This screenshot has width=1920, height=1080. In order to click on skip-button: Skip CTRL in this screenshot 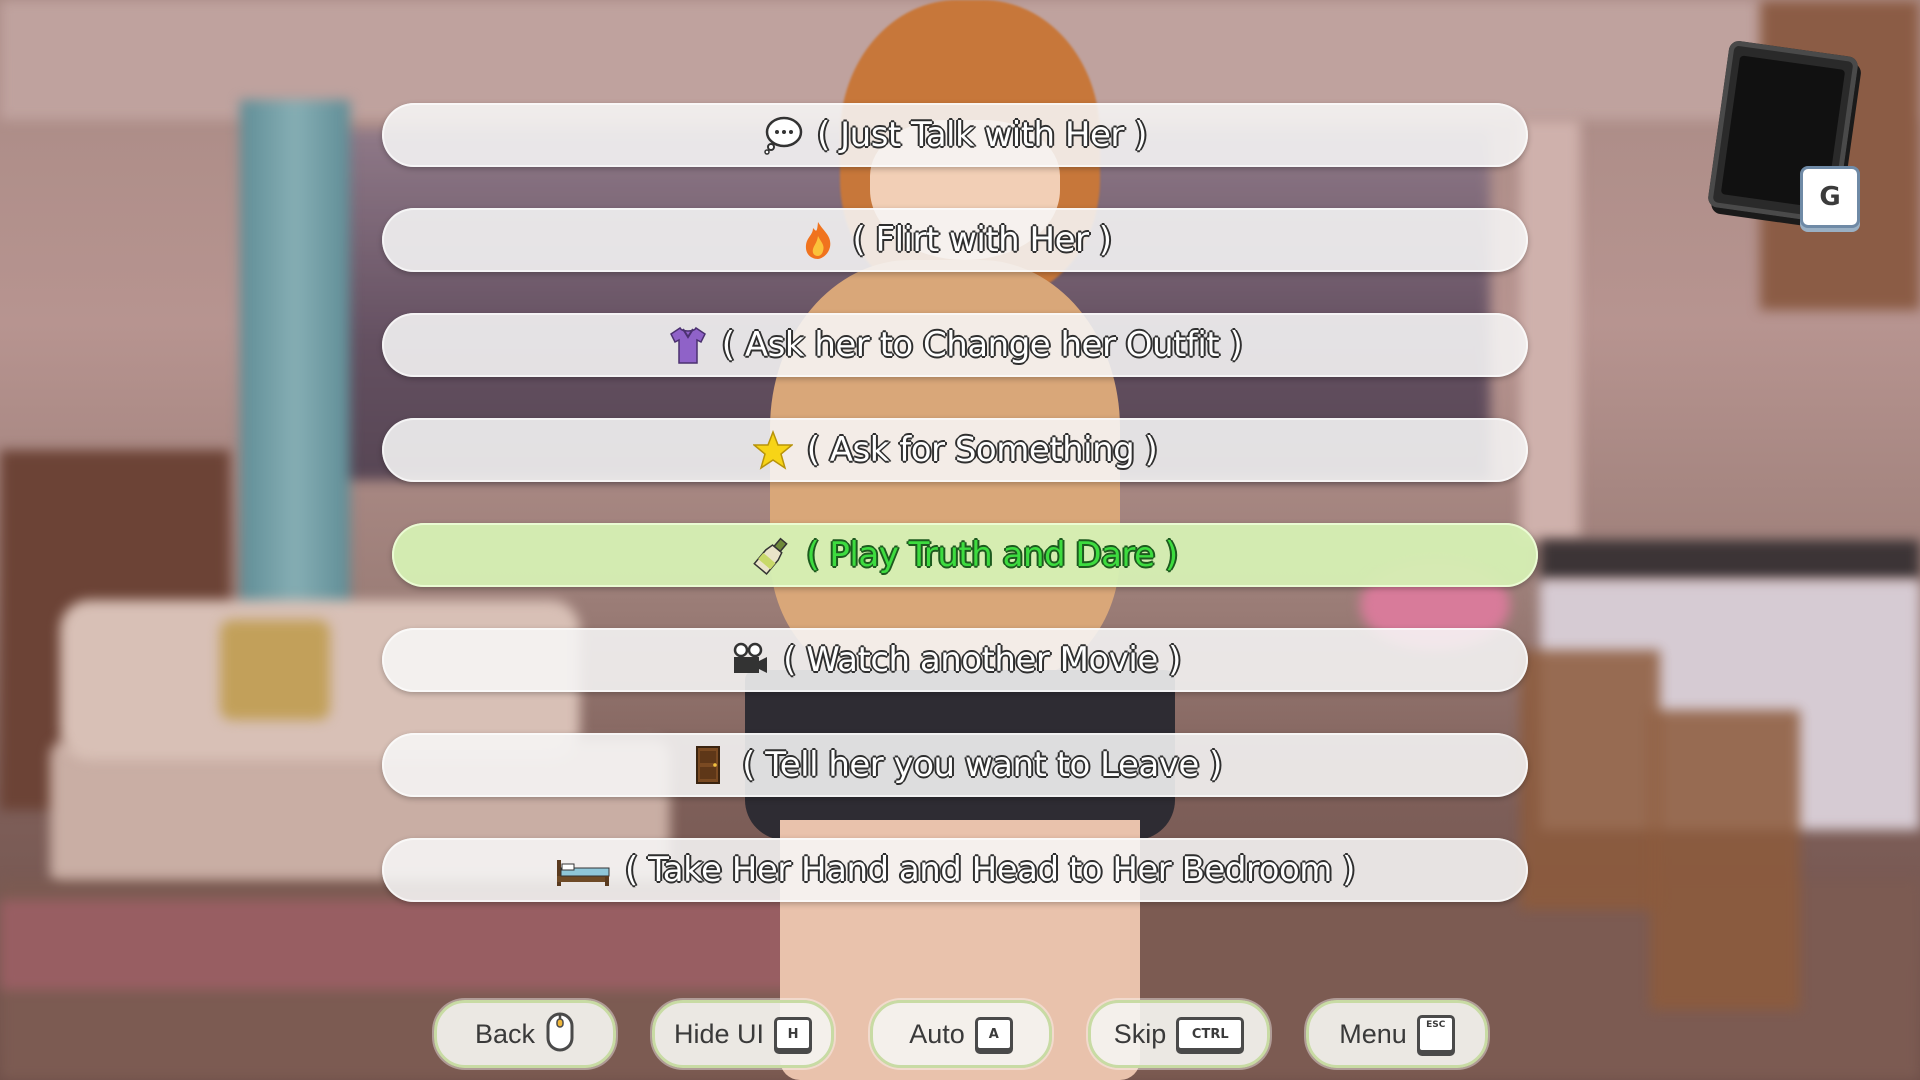, I will do `click(1179, 1034)`.